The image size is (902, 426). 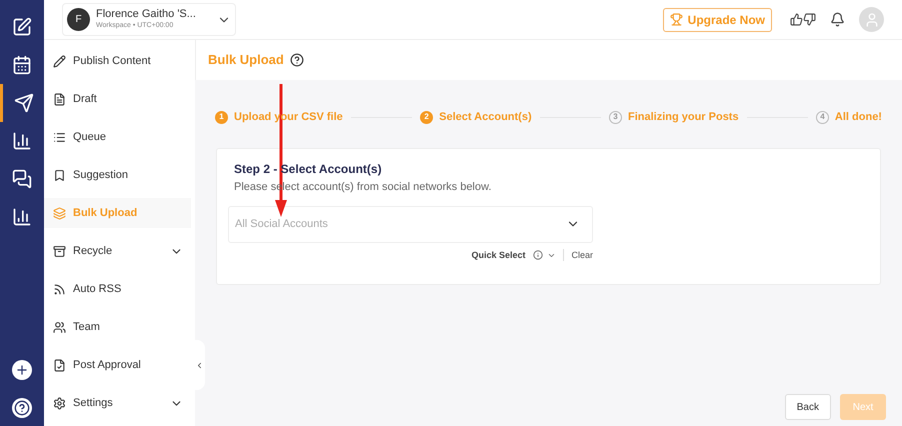 What do you see at coordinates (221, 117) in the screenshot?
I see `step-number: 1` at bounding box center [221, 117].